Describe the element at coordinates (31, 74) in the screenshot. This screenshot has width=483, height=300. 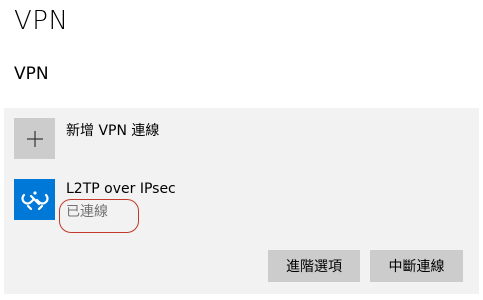
I see `section-title: VPN` at that location.